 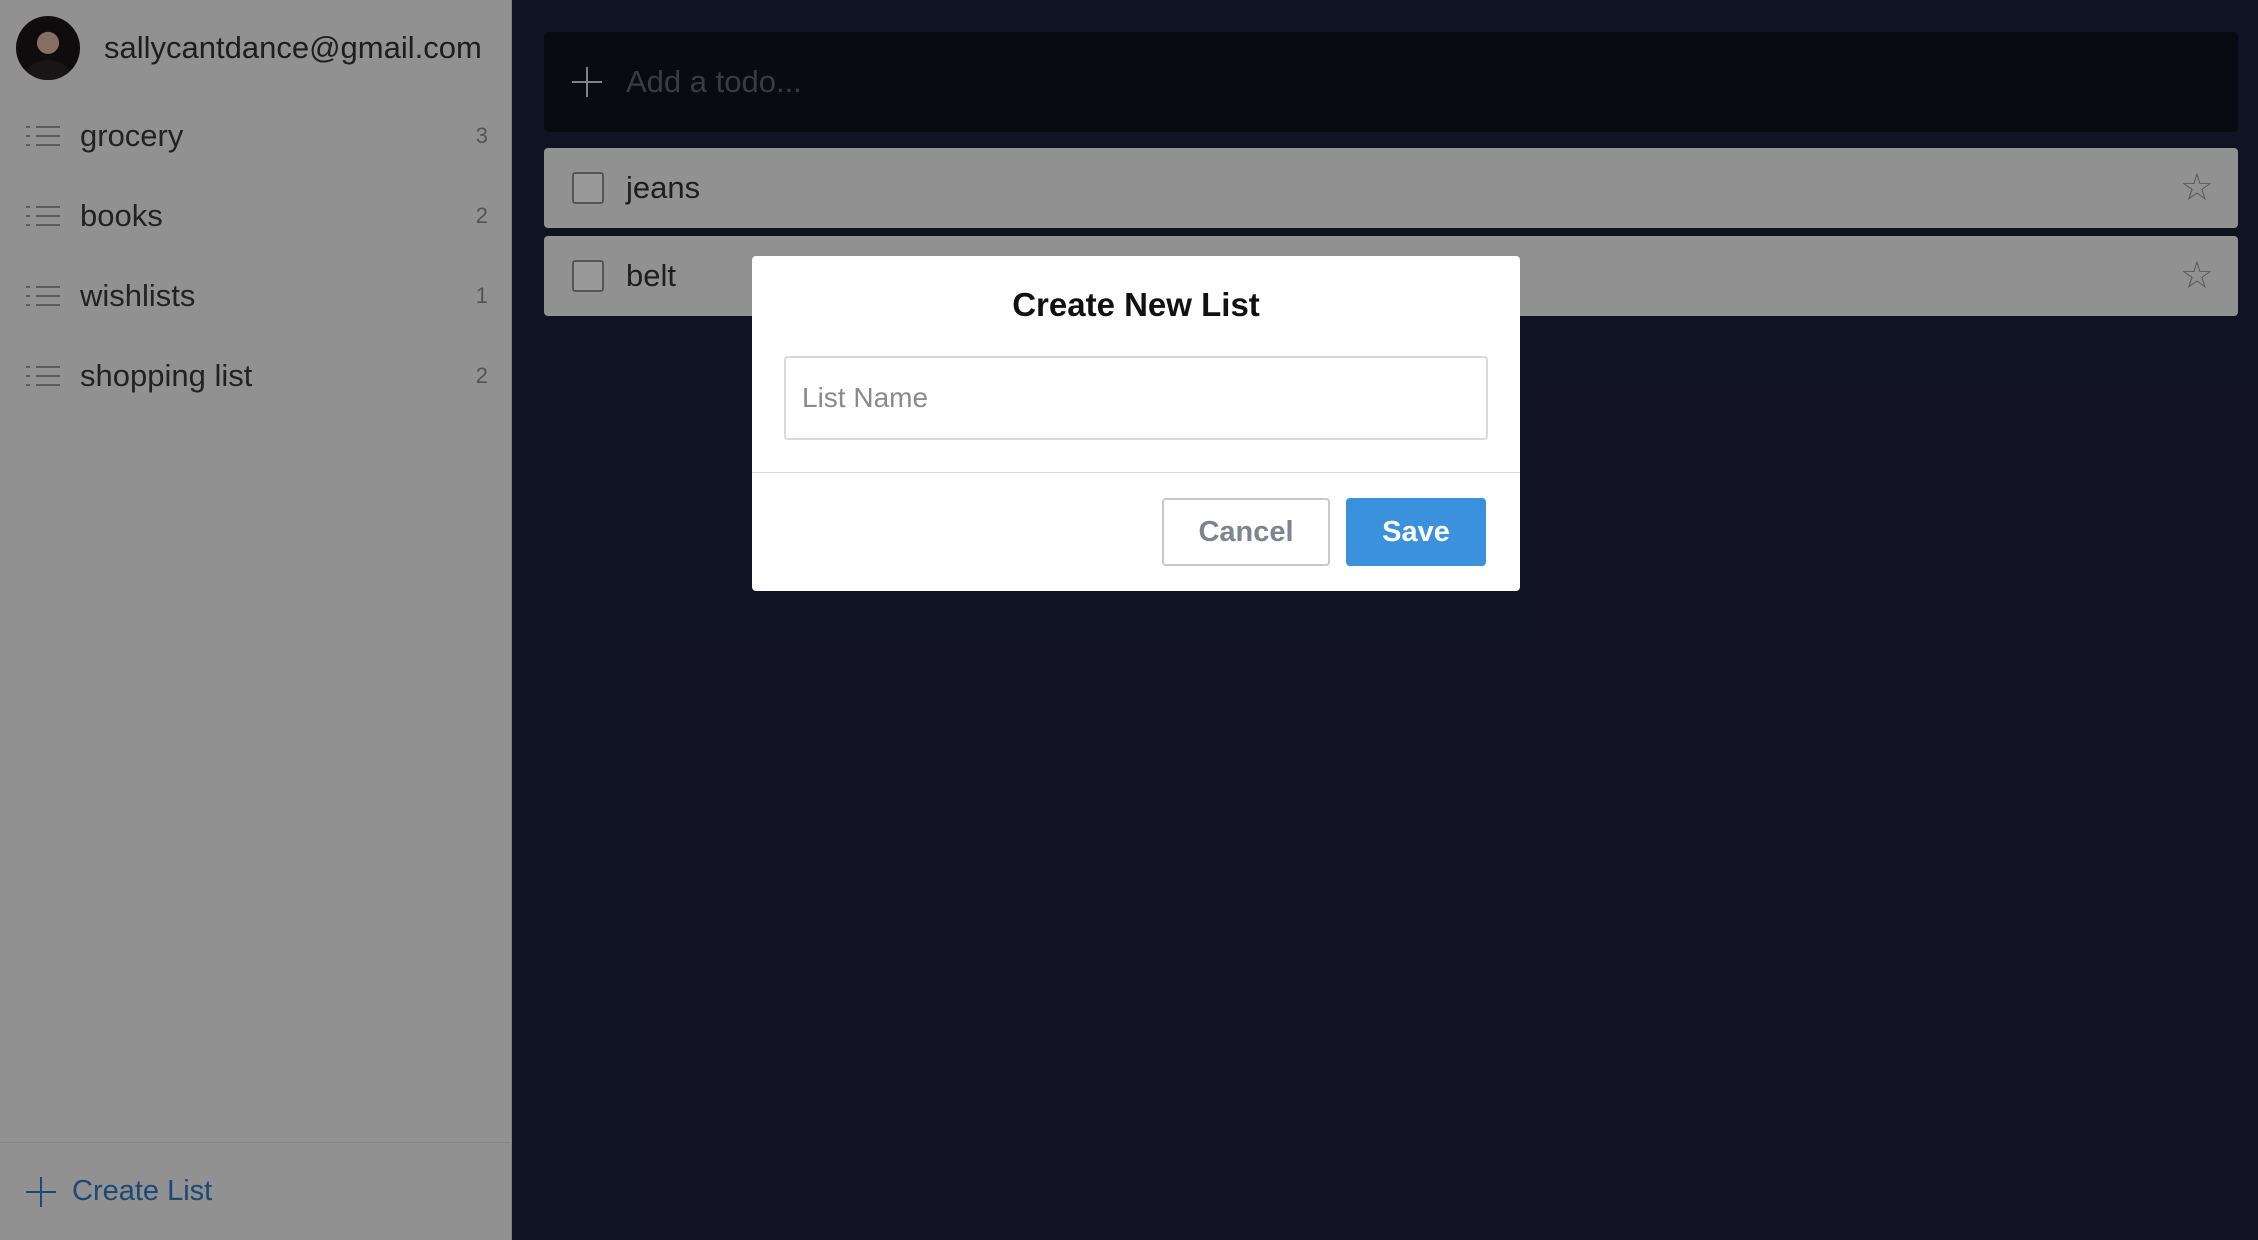 What do you see at coordinates (1136, 398) in the screenshot?
I see `list-name-input` at bounding box center [1136, 398].